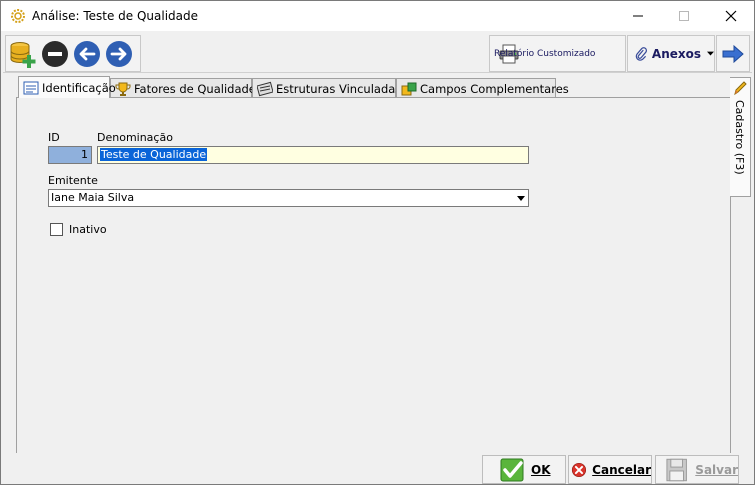 The image size is (755, 485). Describe the element at coordinates (115, 16) in the screenshot. I see `window-title: Análise: Teste de Qualidade` at that location.